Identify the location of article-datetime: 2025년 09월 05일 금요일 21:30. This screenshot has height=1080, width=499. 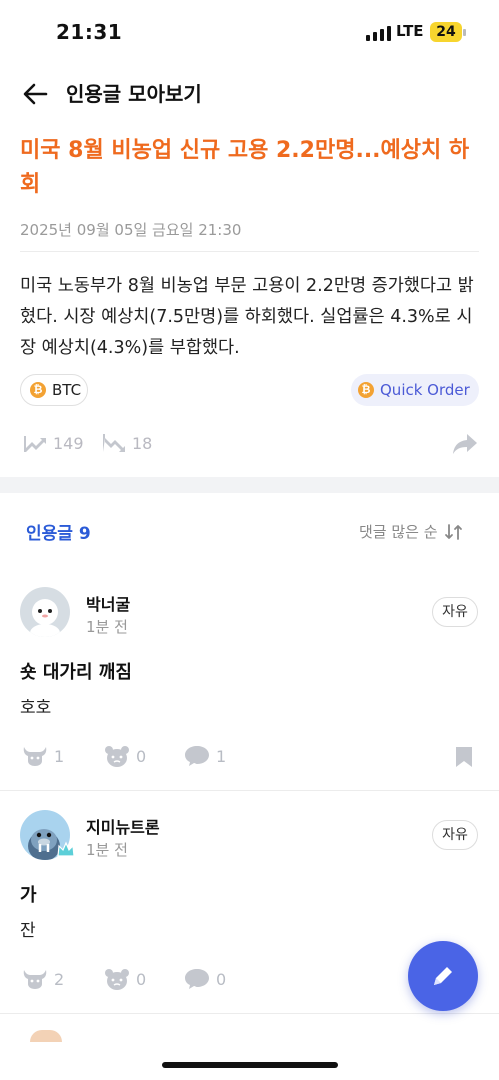
(131, 230).